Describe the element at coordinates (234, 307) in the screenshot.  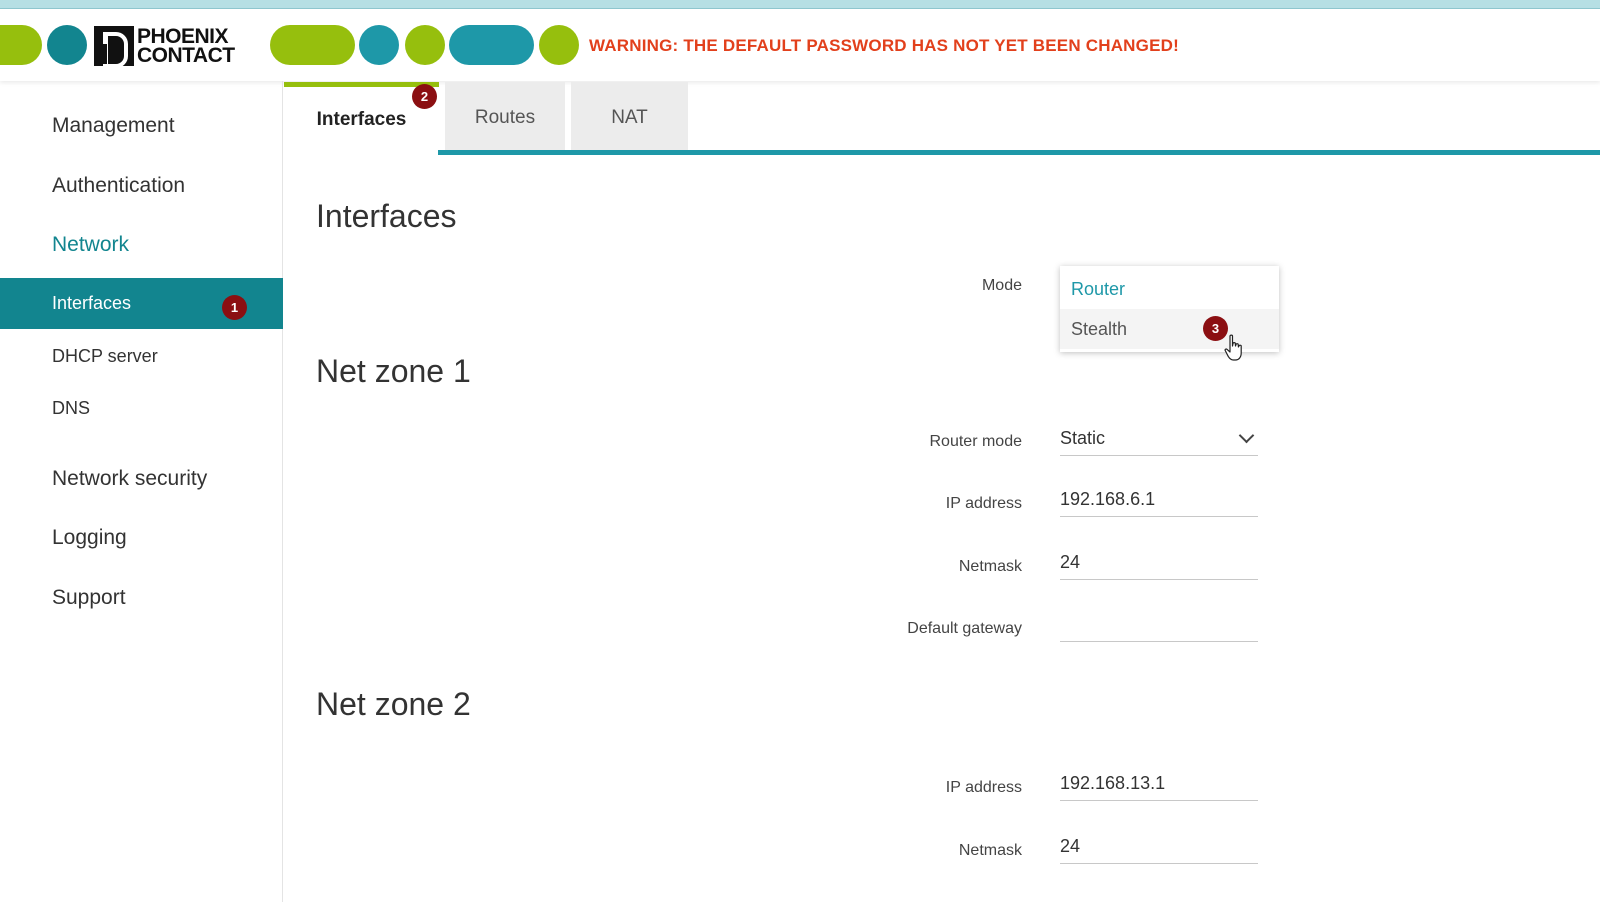
I see `step-badge-1: 1` at that location.